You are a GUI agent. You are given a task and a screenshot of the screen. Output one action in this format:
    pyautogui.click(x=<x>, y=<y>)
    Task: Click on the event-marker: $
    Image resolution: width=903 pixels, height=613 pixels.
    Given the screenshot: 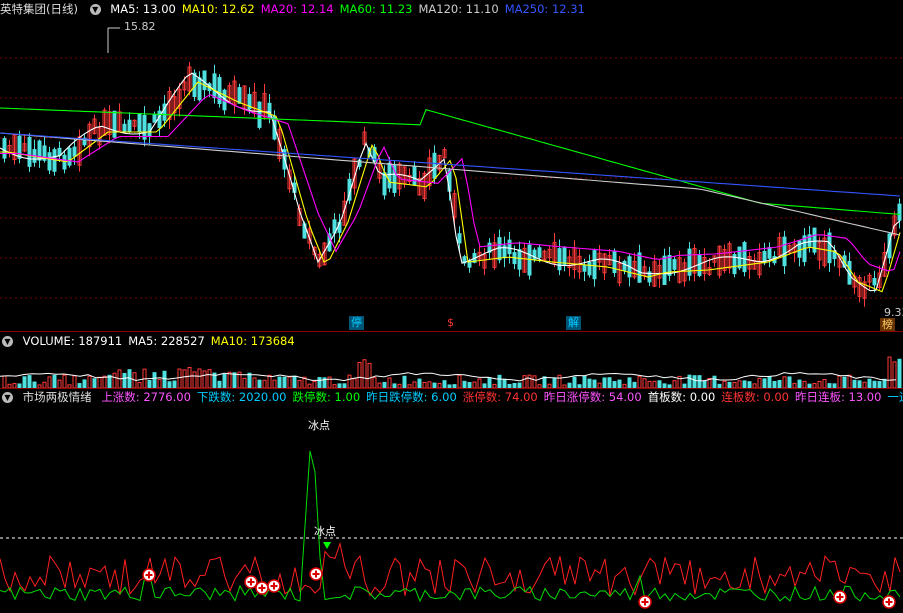 What is the action you would take?
    pyautogui.click(x=450, y=323)
    